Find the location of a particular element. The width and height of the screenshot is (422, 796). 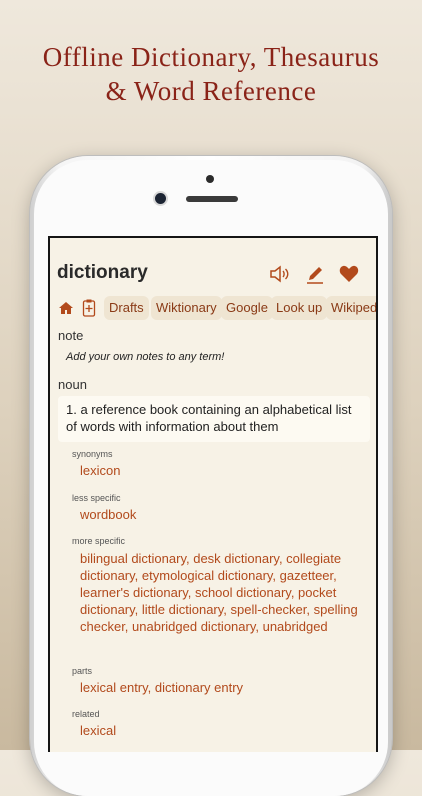

source-tabs: Drafts Wiktionary Google Look up Wikiped is located at coordinates (213, 309).